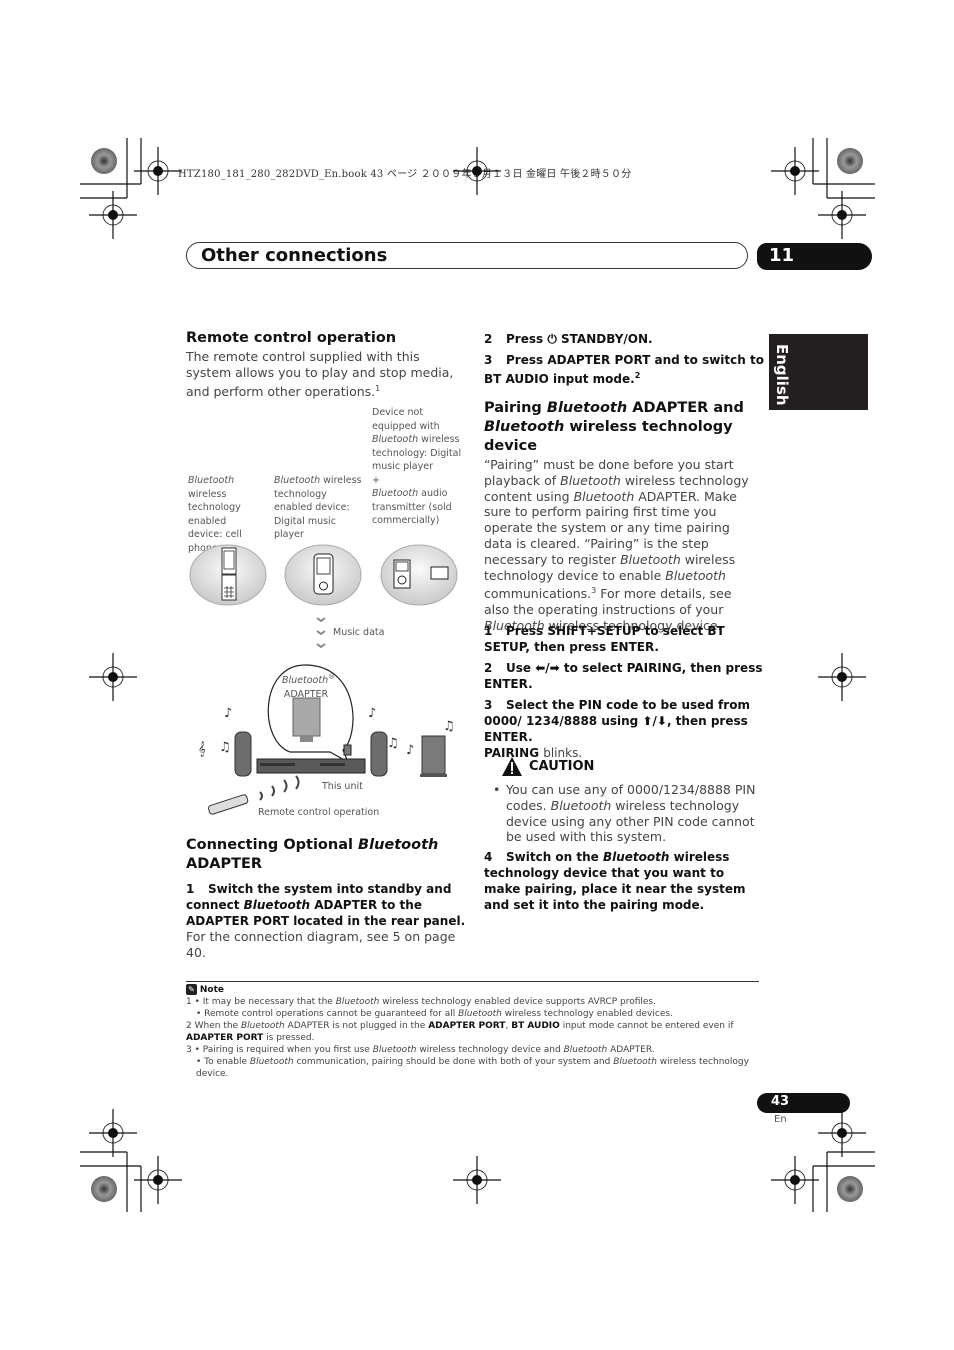 The width and height of the screenshot is (954, 1350). I want to click on adapter-label: Bluetooth® ADAPTER, so click(309, 686).